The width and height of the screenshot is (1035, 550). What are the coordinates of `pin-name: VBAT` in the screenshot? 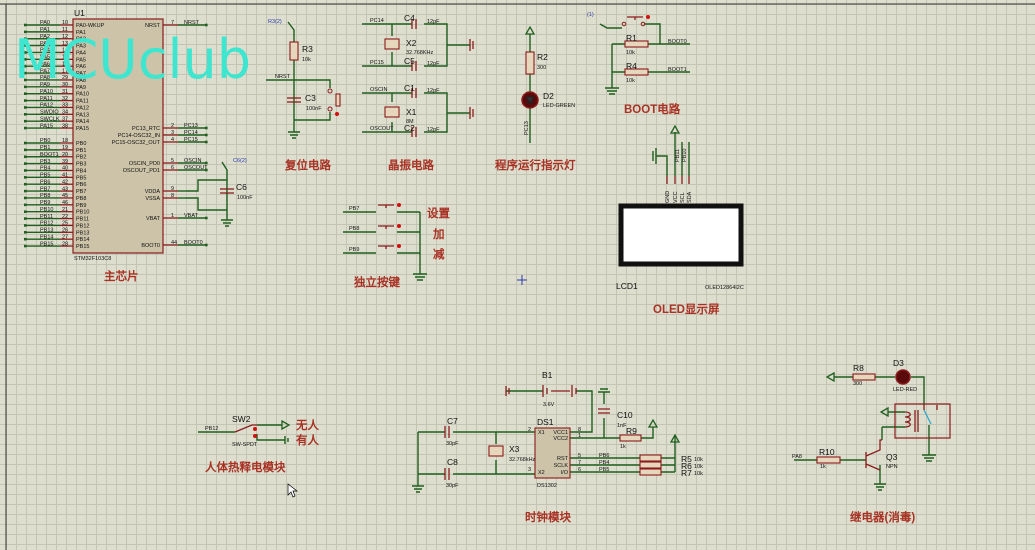 It's located at (153, 219).